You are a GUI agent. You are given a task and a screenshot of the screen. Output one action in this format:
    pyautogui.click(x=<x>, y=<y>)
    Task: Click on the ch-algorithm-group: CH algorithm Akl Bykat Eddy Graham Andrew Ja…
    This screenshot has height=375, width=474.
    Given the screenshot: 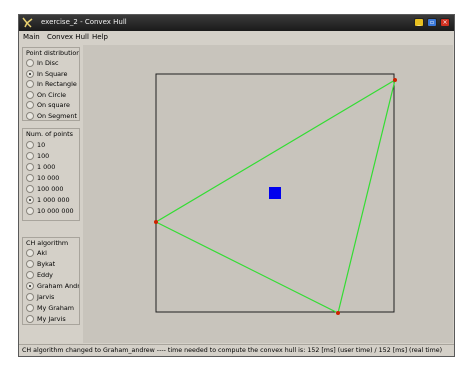 What is the action you would take?
    pyautogui.click(x=51, y=281)
    